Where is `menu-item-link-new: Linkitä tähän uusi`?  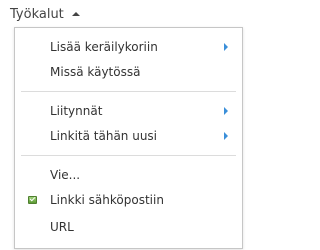 menu-item-link-new: Linkitä tähän uusi is located at coordinates (128, 136).